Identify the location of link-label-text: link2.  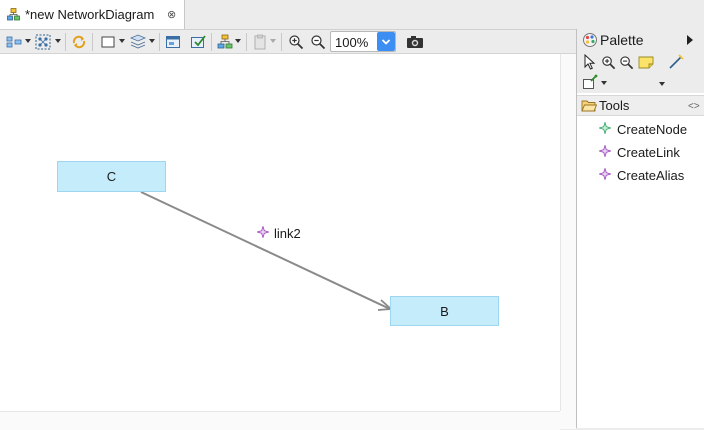
(287, 233).